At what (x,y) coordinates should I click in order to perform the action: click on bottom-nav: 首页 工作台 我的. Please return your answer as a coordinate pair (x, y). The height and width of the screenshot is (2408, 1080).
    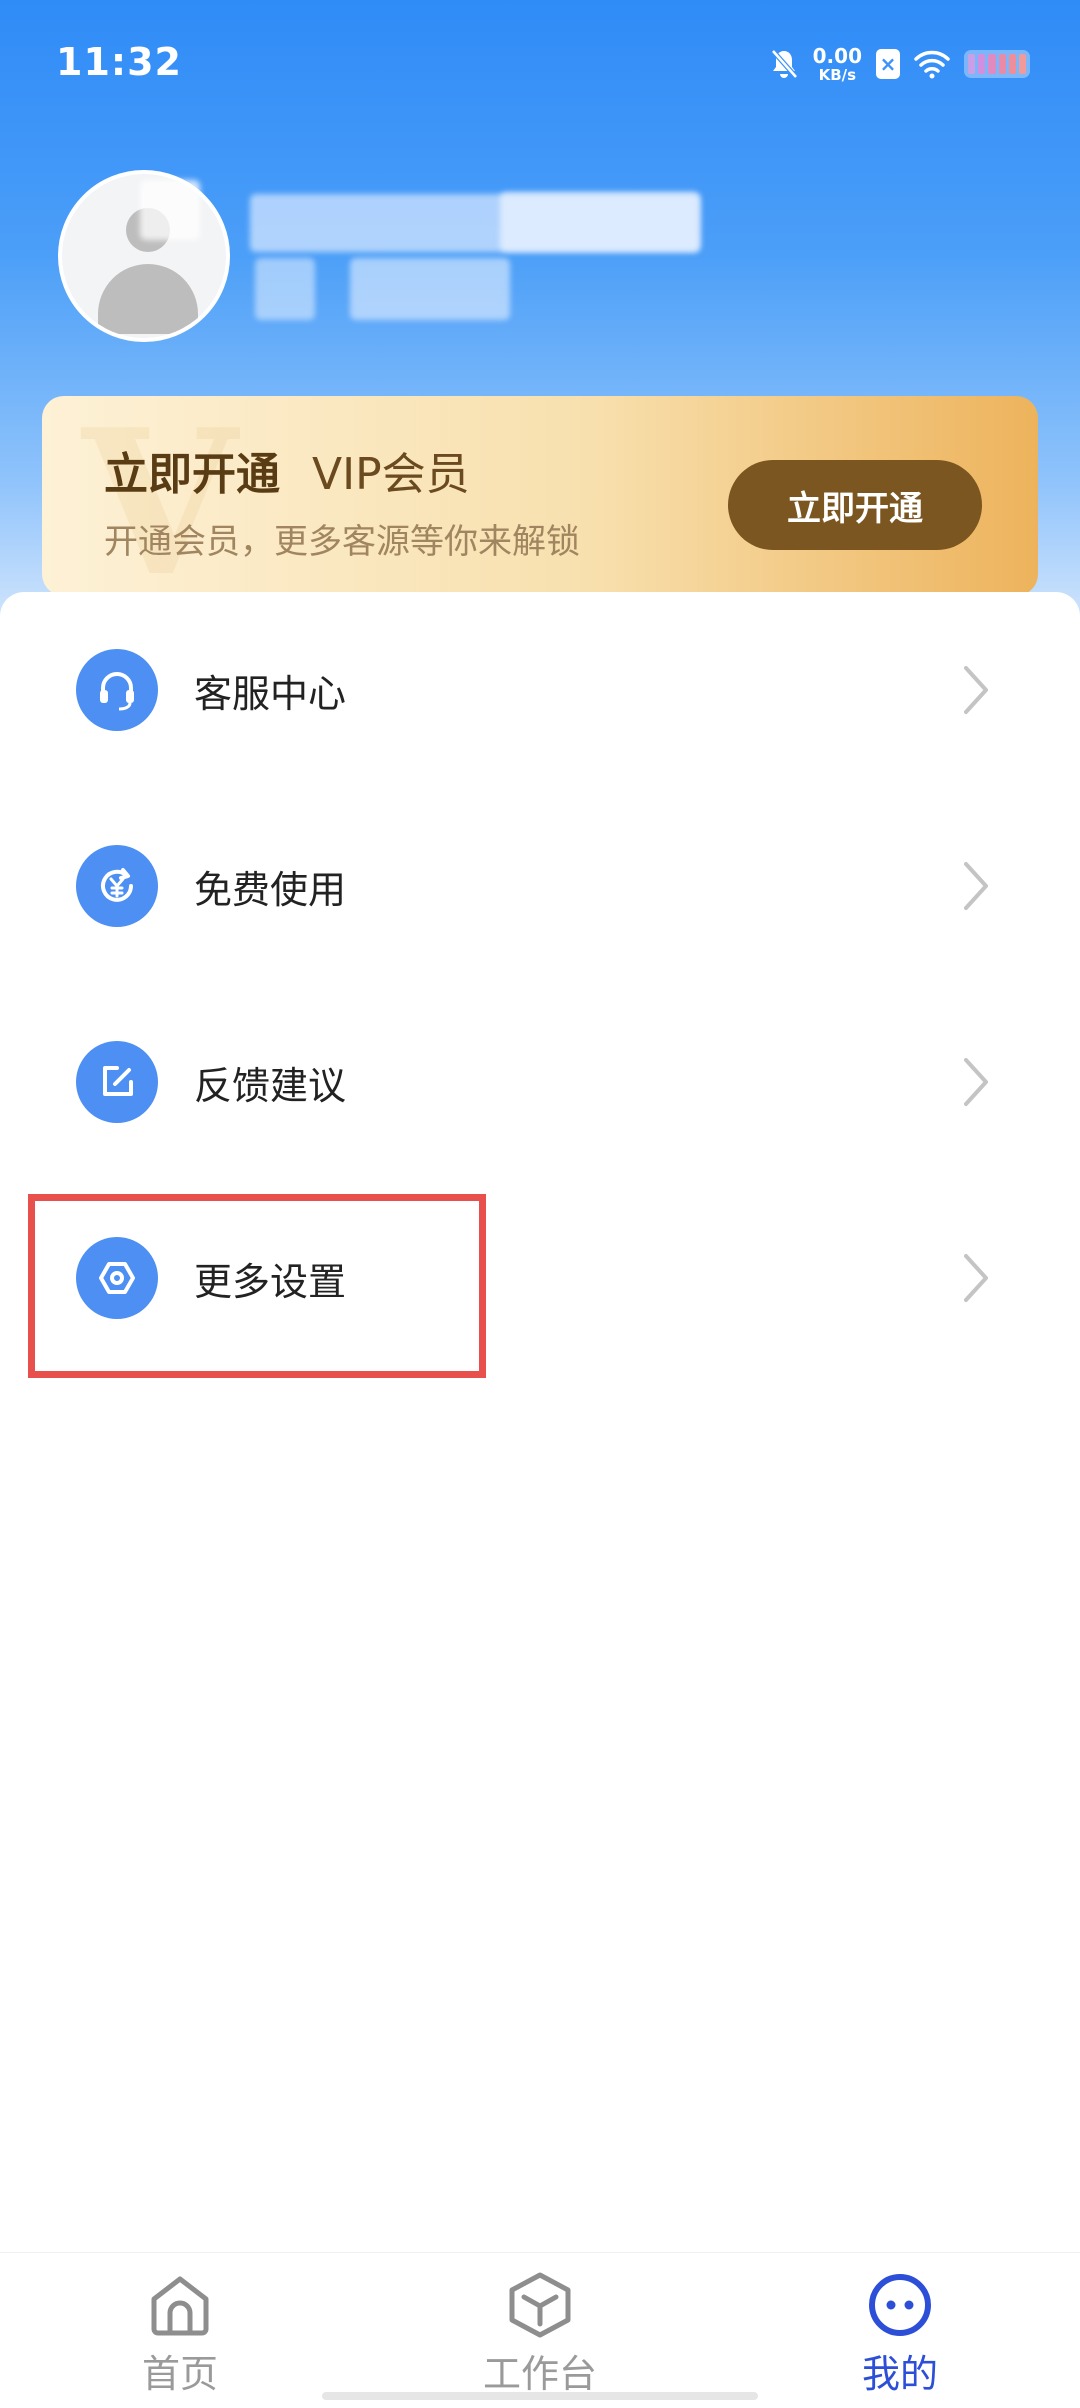
    Looking at the image, I should click on (540, 2330).